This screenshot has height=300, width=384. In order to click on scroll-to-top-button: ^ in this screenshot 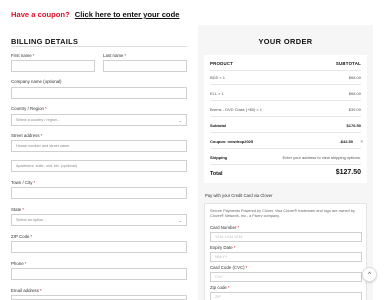, I will do `click(369, 274)`.